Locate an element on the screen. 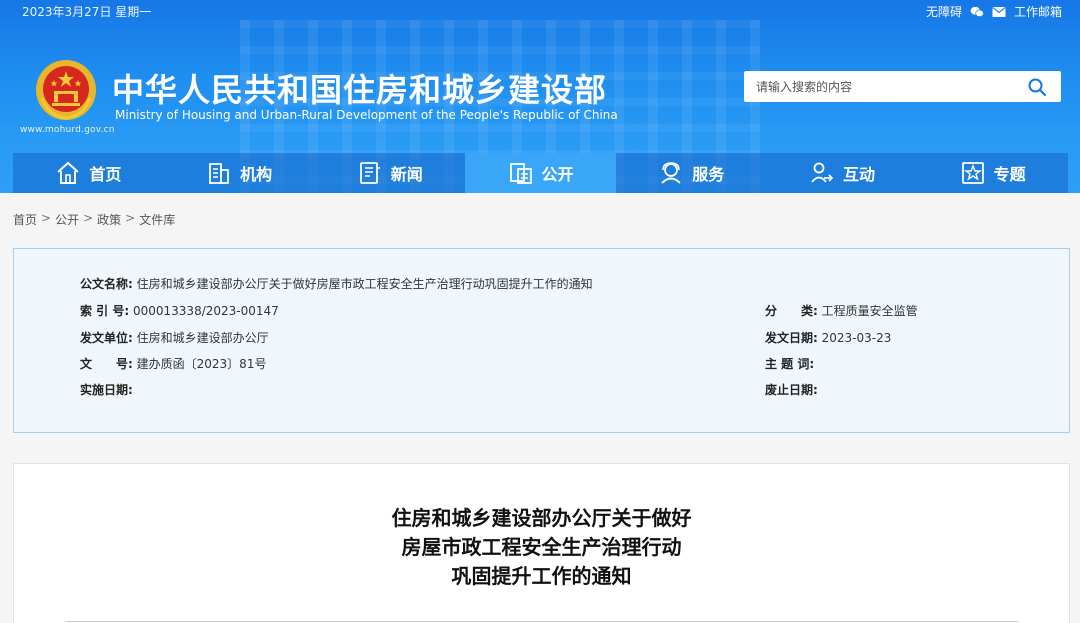 This screenshot has height=623, width=1080. nav-item-interaction: 互动 is located at coordinates (842, 173).